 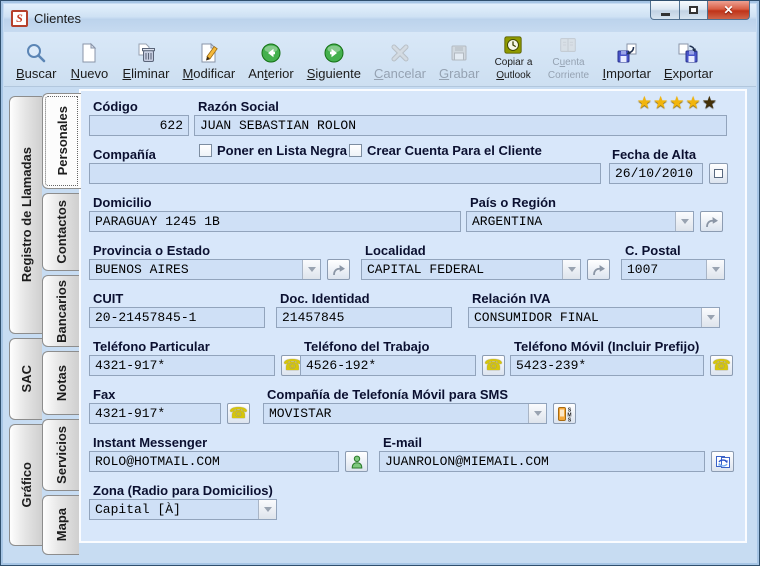 I want to click on tel-movil-field: 5423-239*, so click(x=607, y=365).